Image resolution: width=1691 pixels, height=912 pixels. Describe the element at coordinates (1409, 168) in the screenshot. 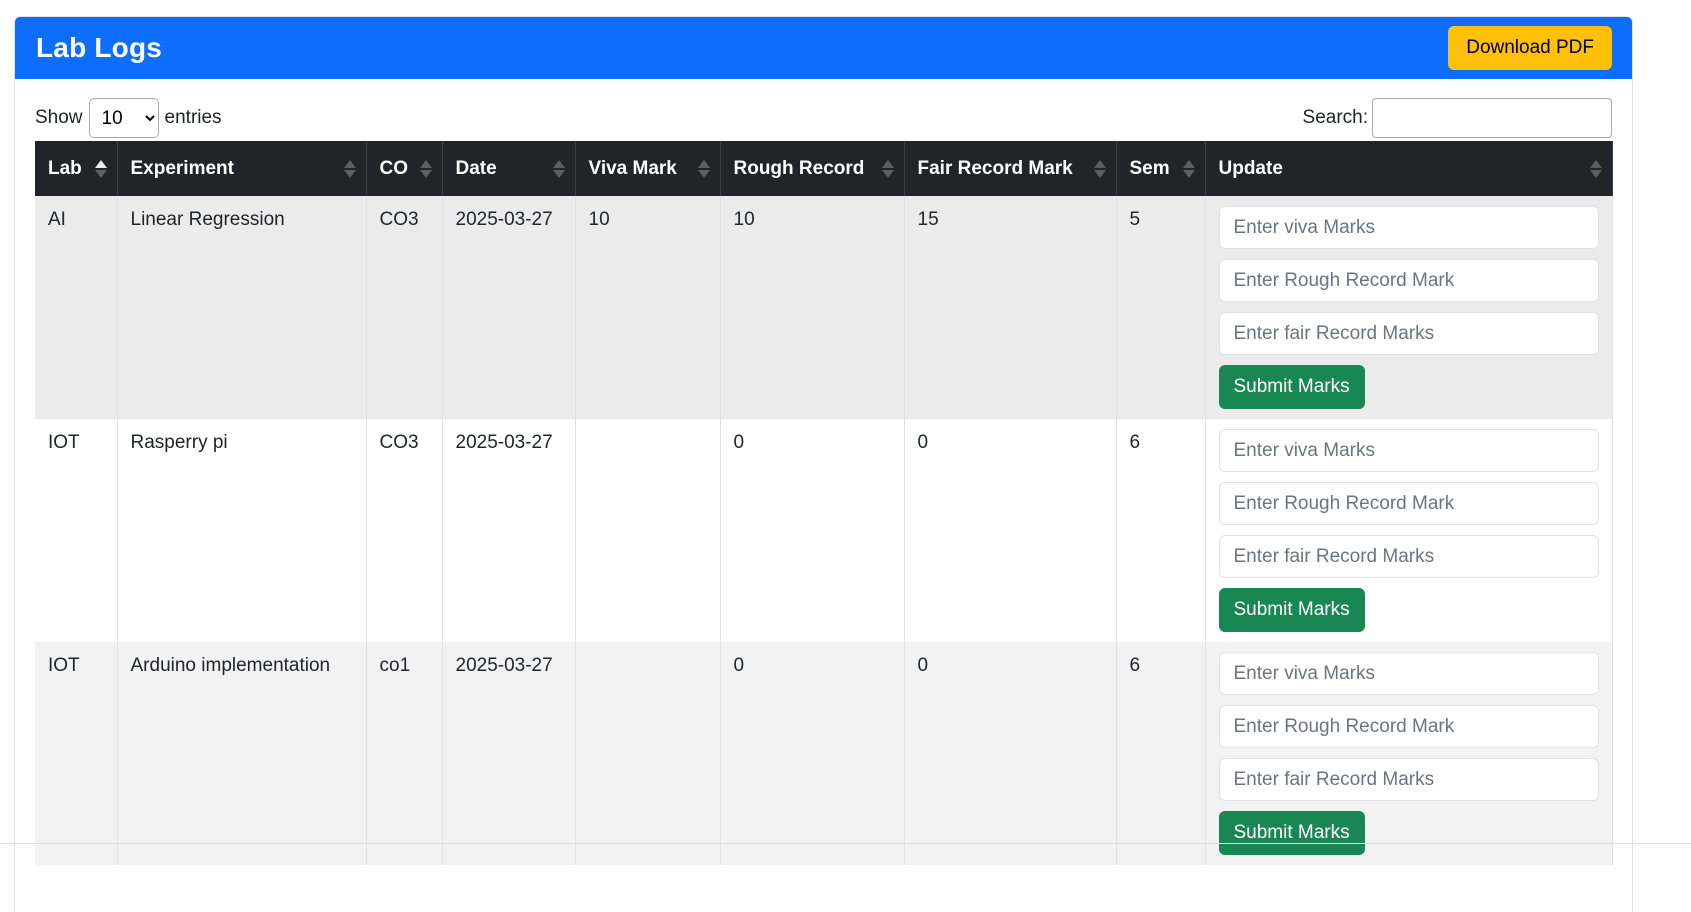

I see `column-header-update: Update` at that location.